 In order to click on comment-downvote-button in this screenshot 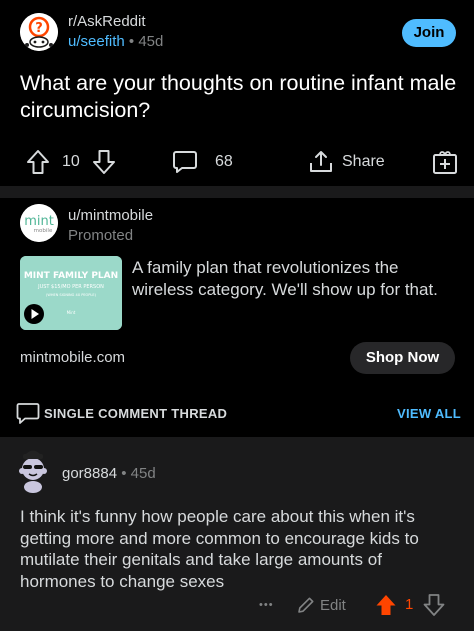, I will do `click(434, 607)`.